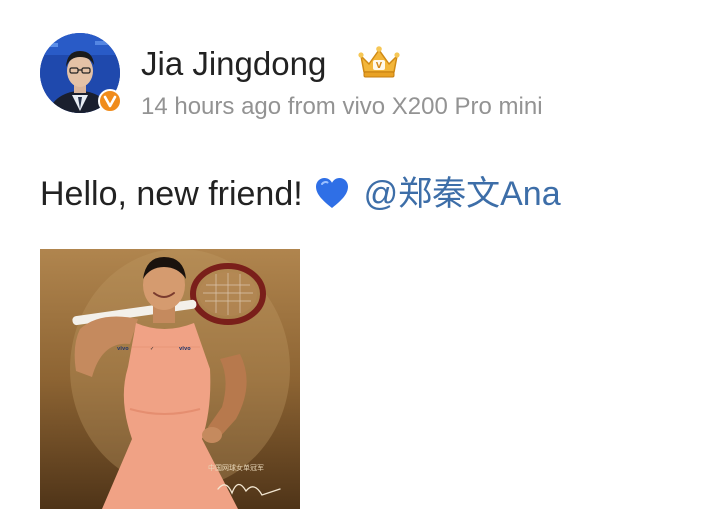 The image size is (702, 530). What do you see at coordinates (236, 468) in the screenshot?
I see `photo-caption: 中国网球女单冠军` at bounding box center [236, 468].